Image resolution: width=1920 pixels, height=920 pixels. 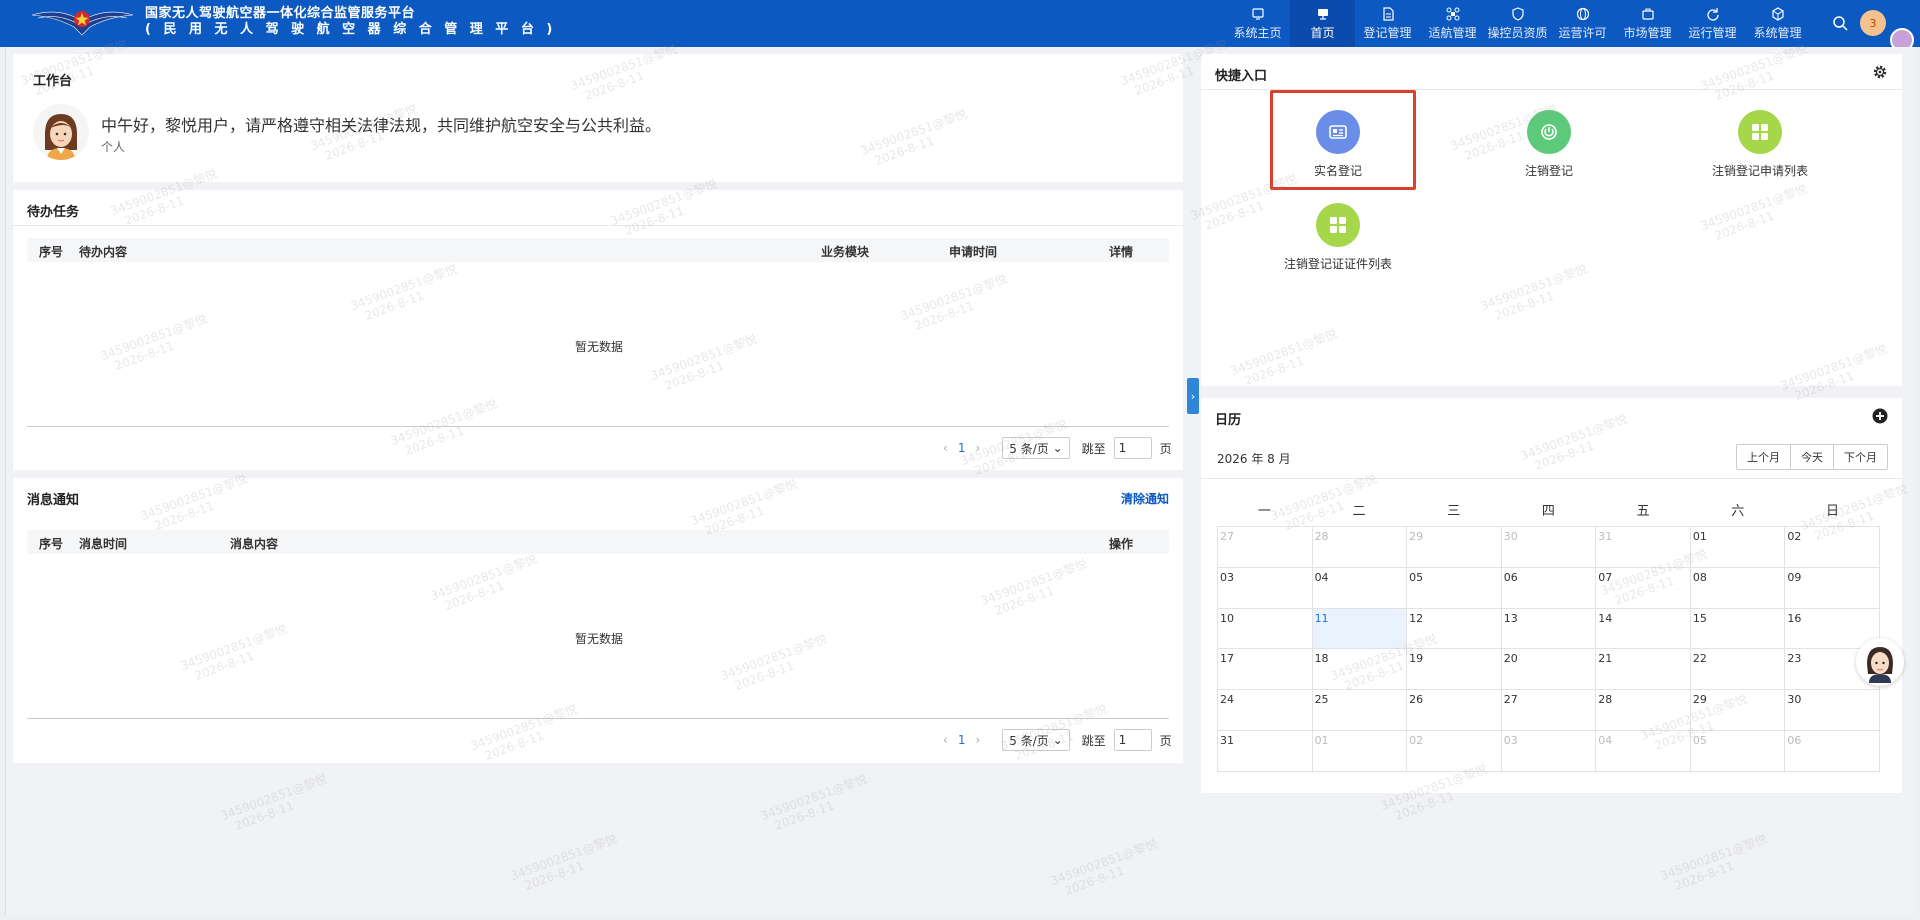 I want to click on notifications-header: 消息通知 清除通知, so click(x=598, y=496).